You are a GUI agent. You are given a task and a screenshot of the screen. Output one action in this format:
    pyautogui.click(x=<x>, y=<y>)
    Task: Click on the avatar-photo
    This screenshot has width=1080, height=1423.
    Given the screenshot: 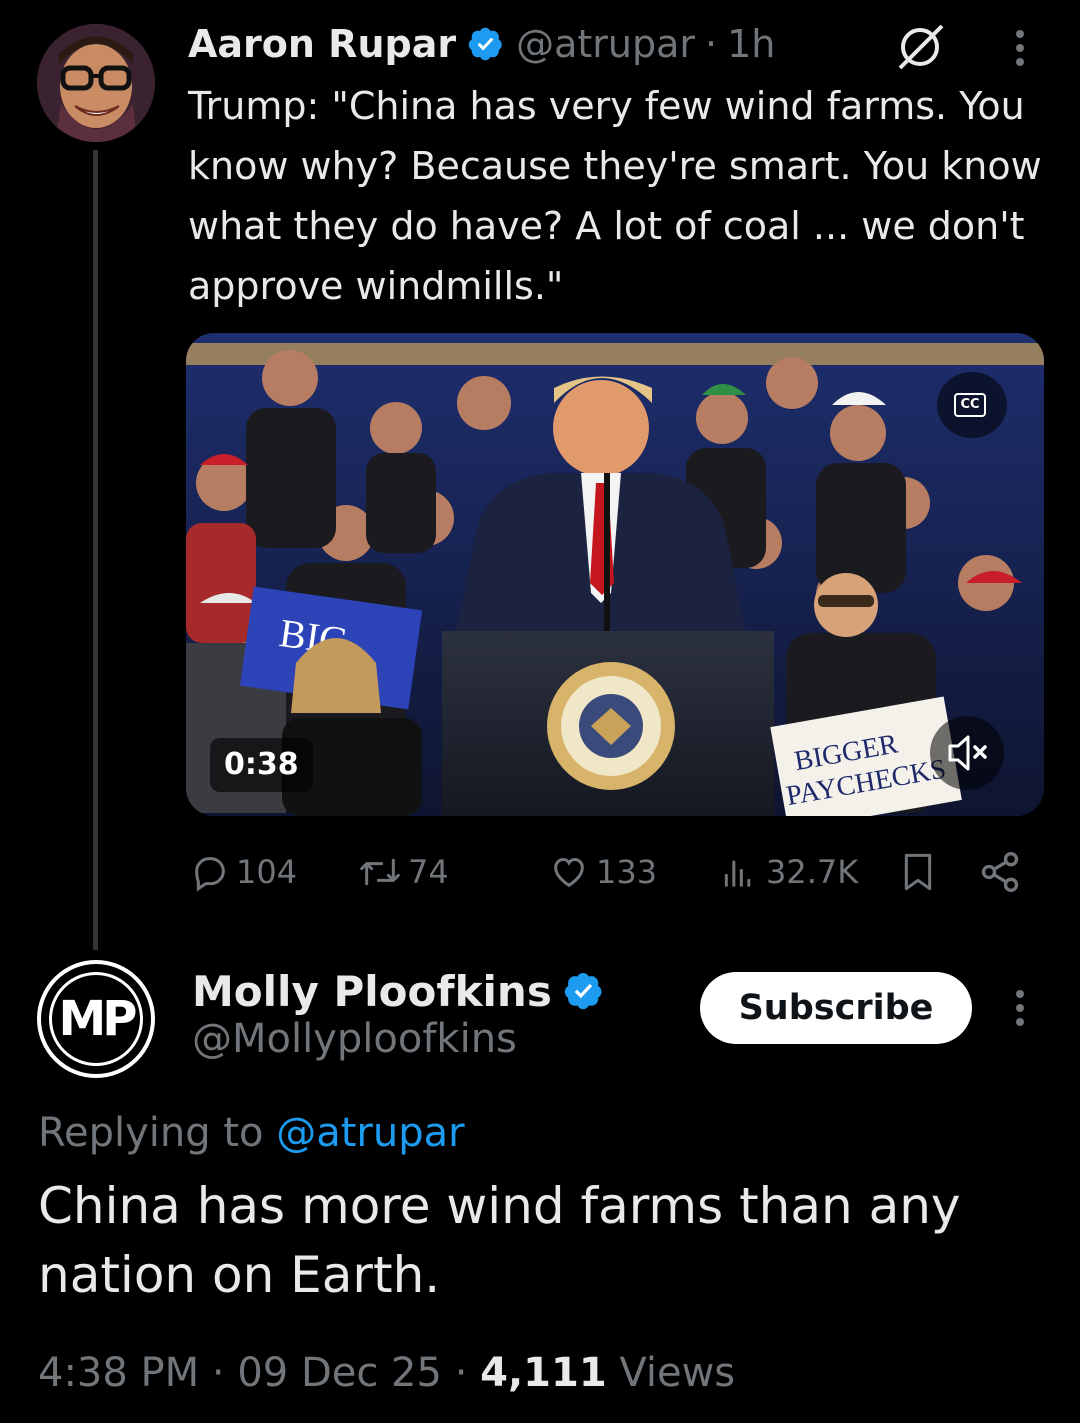 What is the action you would take?
    pyautogui.click(x=96, y=83)
    